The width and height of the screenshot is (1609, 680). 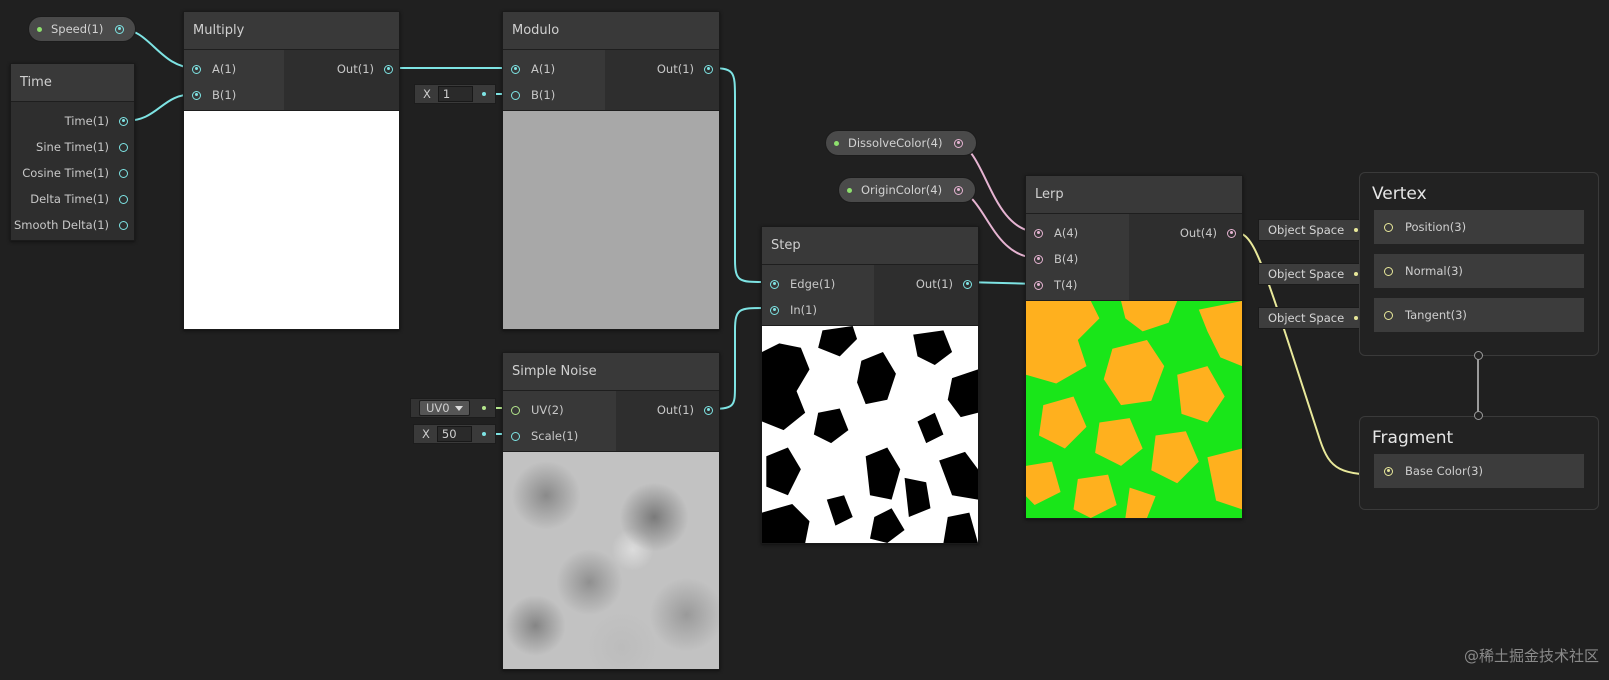 What do you see at coordinates (559, 410) in the screenshot?
I see `noise-input-uv: UV(2)` at bounding box center [559, 410].